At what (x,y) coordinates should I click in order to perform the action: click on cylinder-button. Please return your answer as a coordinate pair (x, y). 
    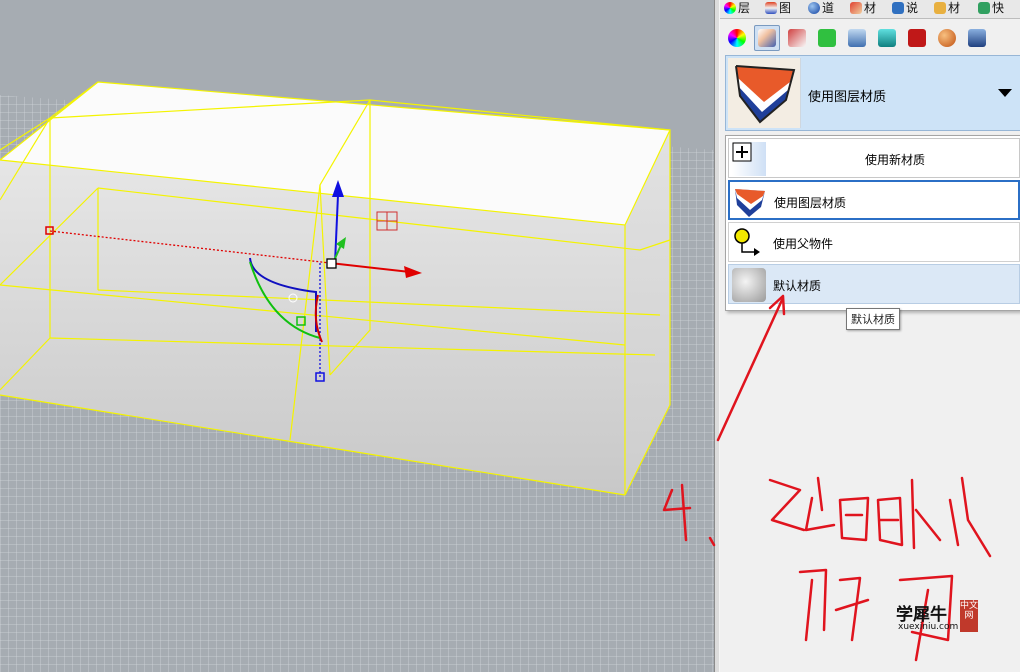
    Looking at the image, I should click on (887, 38).